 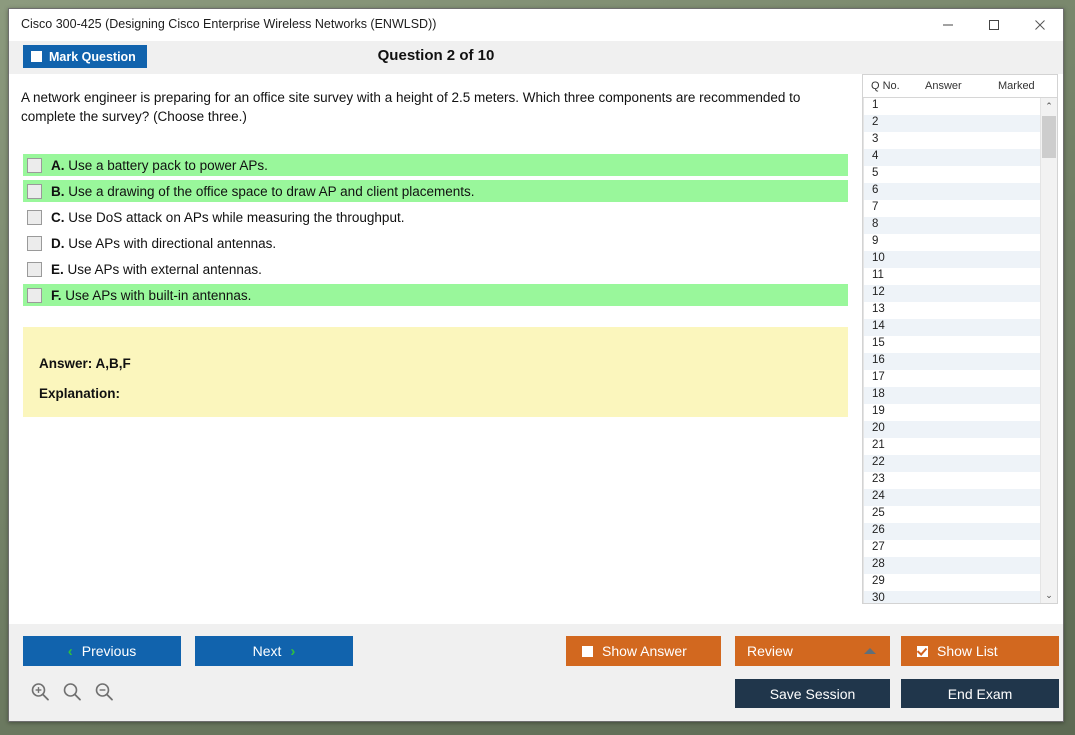 What do you see at coordinates (1049, 595) in the screenshot?
I see `scroll-down-icon: ⌄` at bounding box center [1049, 595].